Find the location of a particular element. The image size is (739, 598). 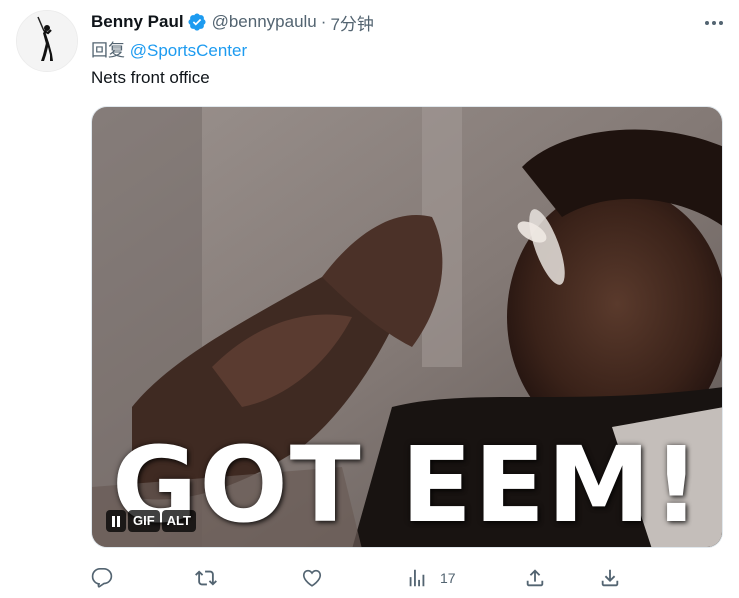

verified-badge-icon is located at coordinates (197, 22).